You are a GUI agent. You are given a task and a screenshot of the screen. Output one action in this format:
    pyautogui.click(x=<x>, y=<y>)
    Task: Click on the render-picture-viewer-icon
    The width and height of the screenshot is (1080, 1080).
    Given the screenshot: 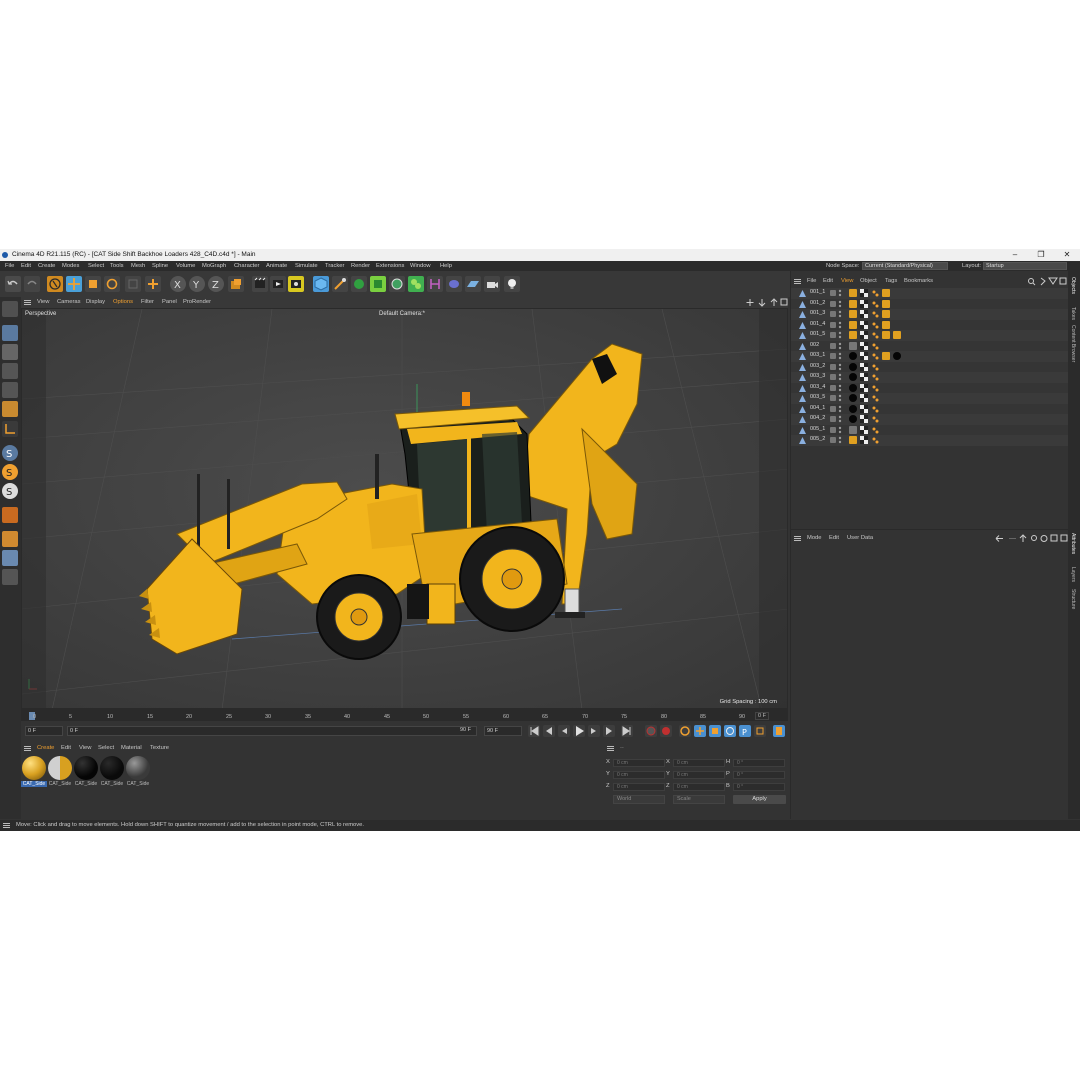 What is the action you would take?
    pyautogui.click(x=278, y=284)
    